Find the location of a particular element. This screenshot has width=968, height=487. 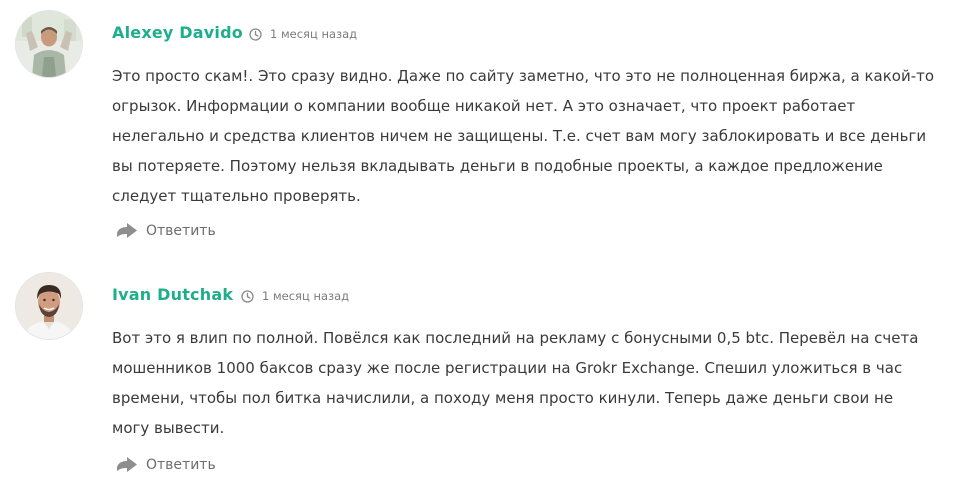

comment-author: Alexey Davido is located at coordinates (177, 32).